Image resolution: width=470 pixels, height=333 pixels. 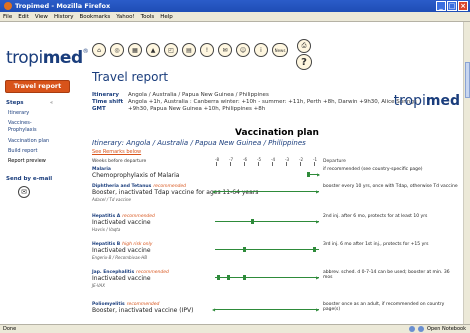 What do you see at coordinates (47, 58) in the screenshot?
I see `tropimed-logo: tropimed®` at bounding box center [47, 58].